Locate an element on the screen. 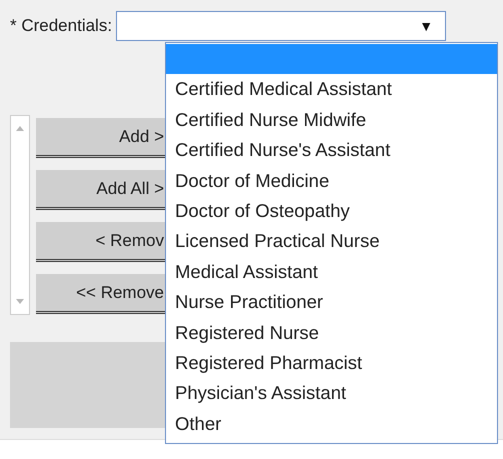 This screenshot has height=459, width=503. dropdown-option is located at coordinates (331, 59).